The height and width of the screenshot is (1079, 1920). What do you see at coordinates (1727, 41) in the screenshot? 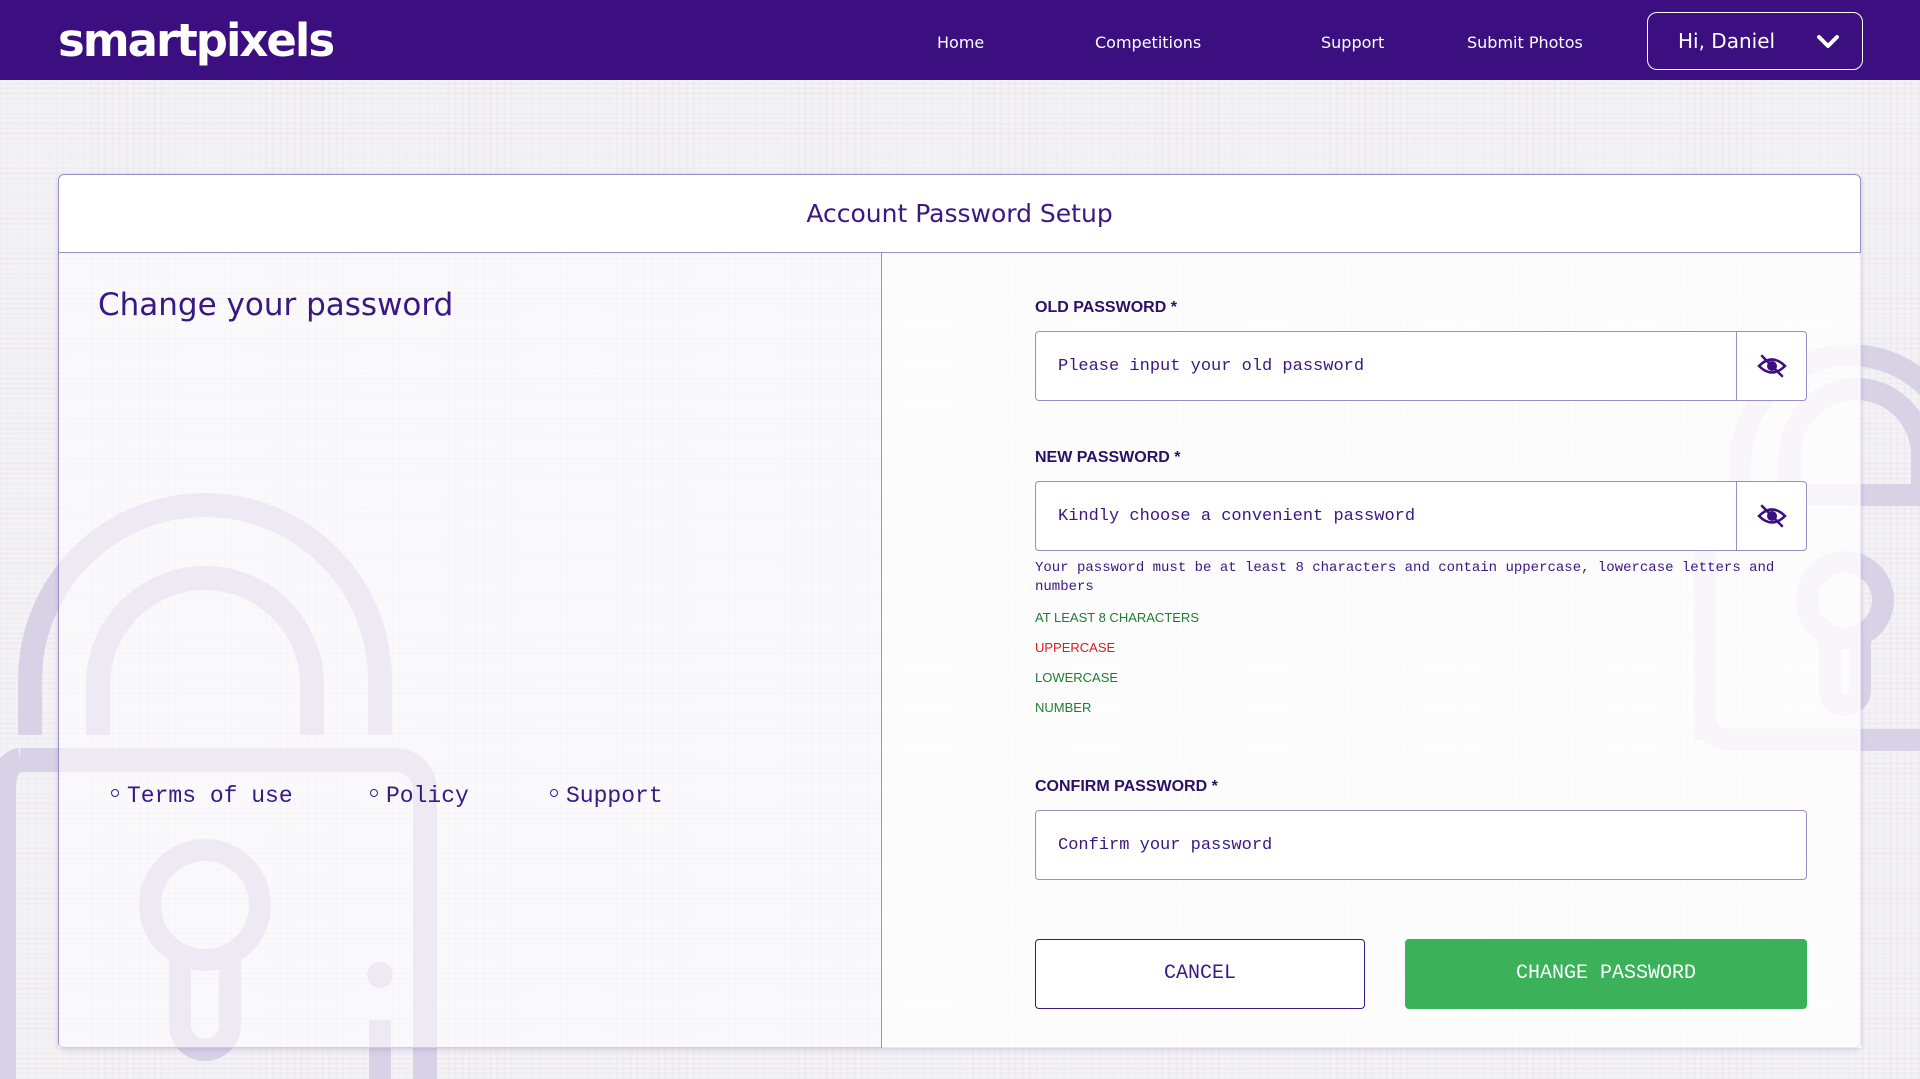
I see `user-greeting: Hi, Daniel` at bounding box center [1727, 41].